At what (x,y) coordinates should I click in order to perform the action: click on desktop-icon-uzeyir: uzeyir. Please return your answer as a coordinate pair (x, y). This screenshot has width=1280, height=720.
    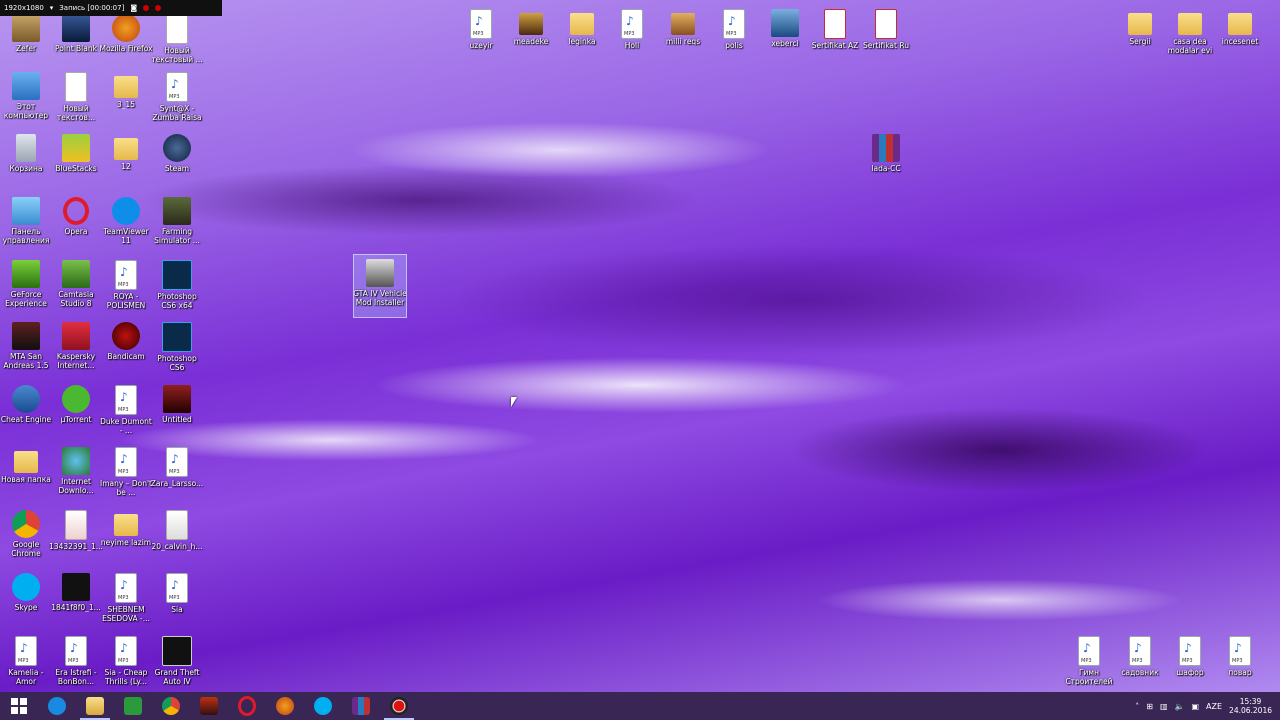
    Looking at the image, I should click on (481, 34).